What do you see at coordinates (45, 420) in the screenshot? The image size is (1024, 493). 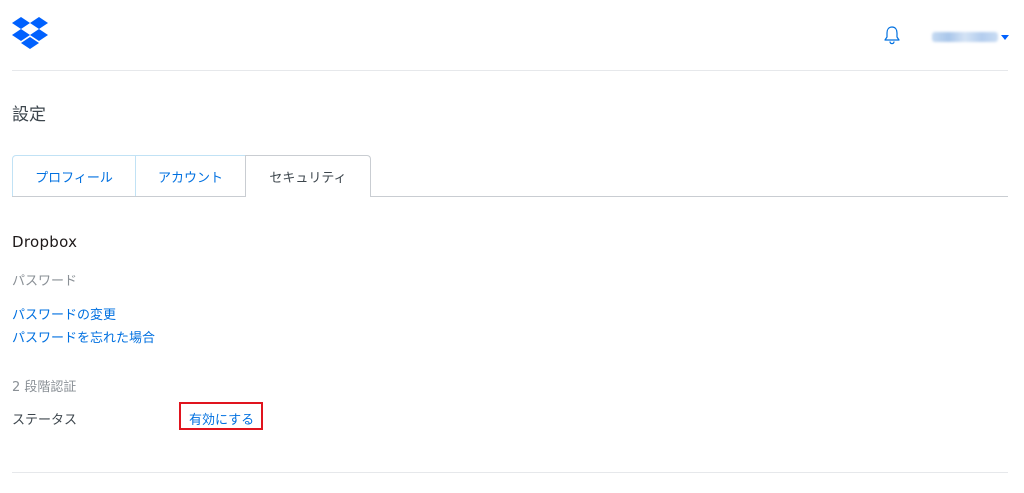 I see `status-label: ステータス` at bounding box center [45, 420].